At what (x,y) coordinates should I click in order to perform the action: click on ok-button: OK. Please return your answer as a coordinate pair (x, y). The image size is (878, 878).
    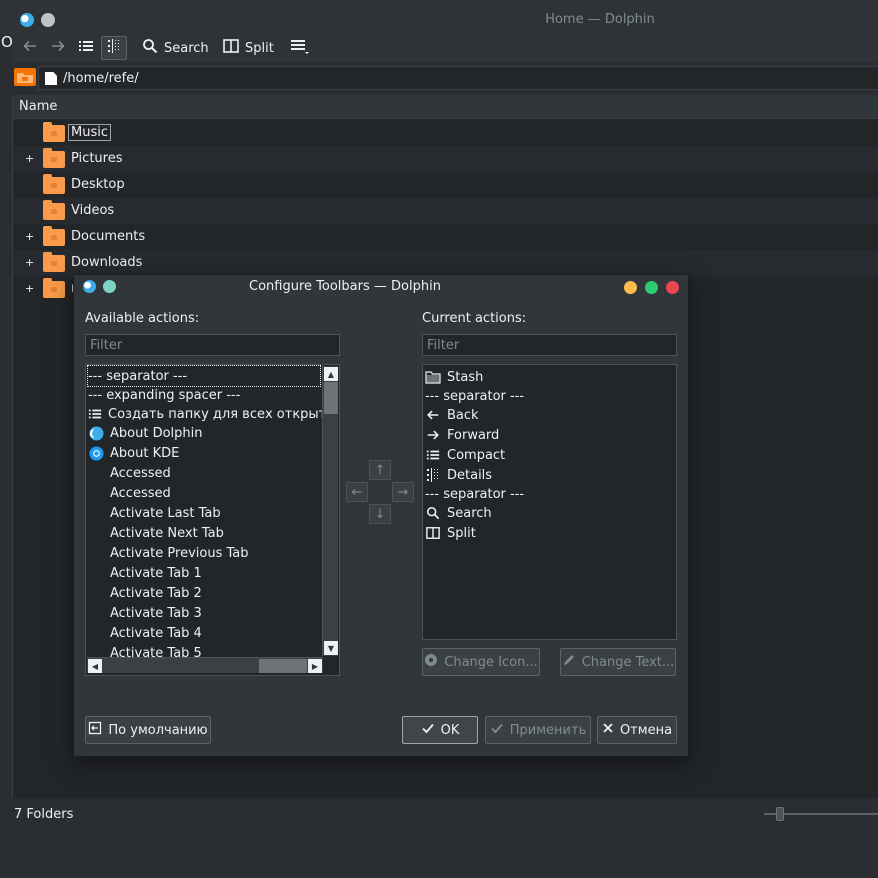
    Looking at the image, I should click on (440, 730).